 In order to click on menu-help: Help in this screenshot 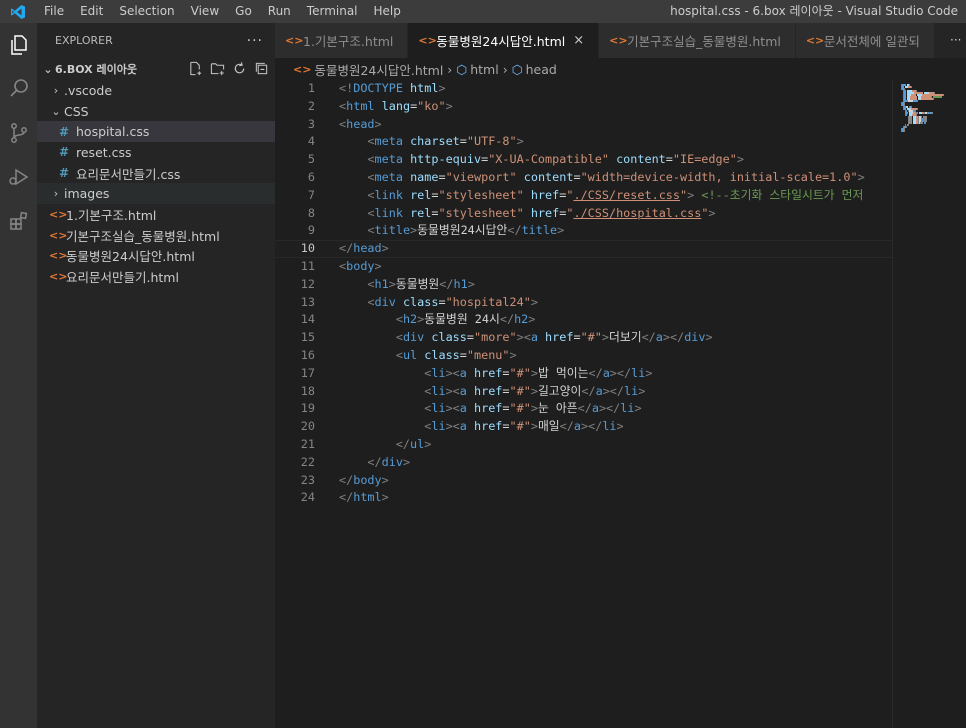, I will do `click(387, 11)`.